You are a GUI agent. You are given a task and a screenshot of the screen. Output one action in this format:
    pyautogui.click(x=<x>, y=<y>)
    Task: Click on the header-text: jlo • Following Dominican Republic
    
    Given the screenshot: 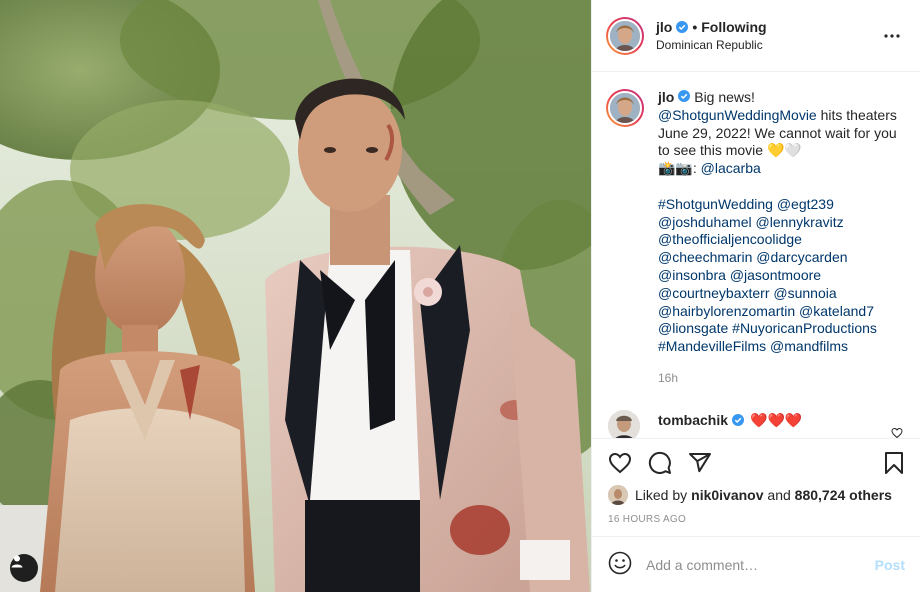 What is the action you would take?
    pyautogui.click(x=768, y=36)
    